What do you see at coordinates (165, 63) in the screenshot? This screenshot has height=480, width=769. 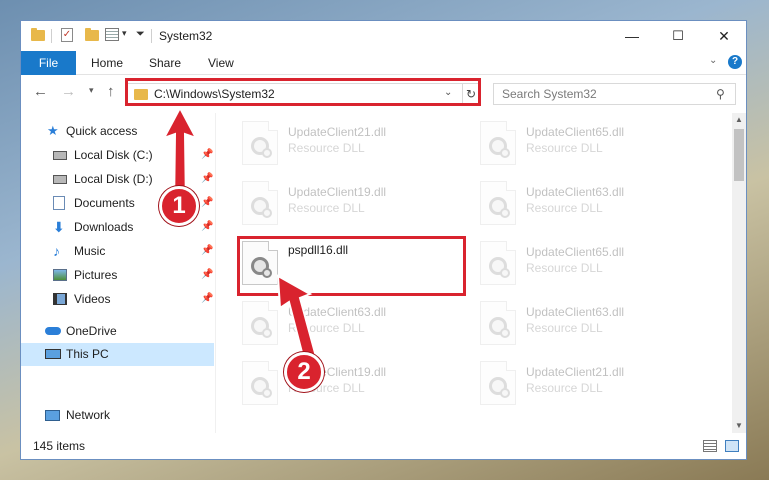 I see `tab-share: Share` at bounding box center [165, 63].